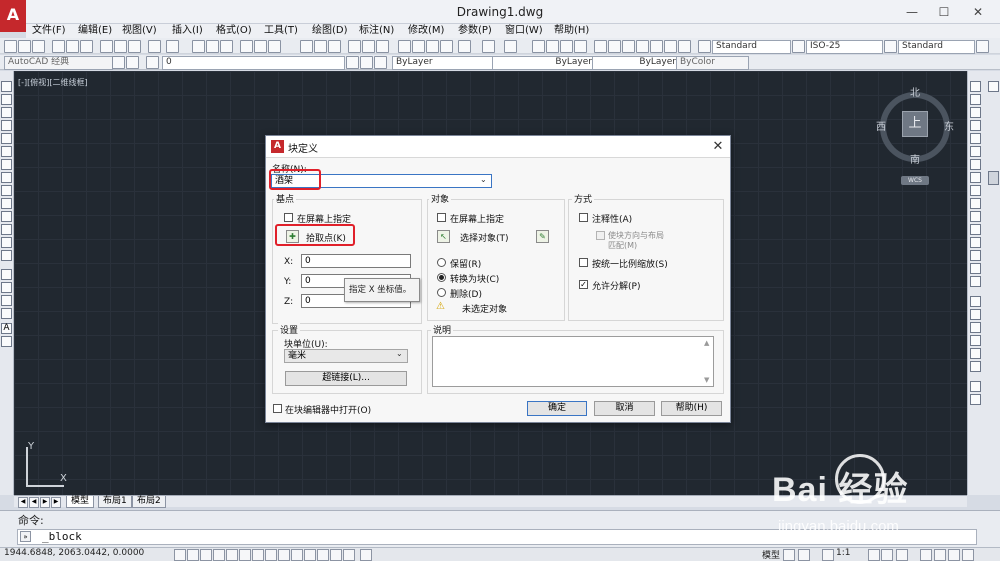  What do you see at coordinates (624, 408) in the screenshot?
I see `cancel-button: 取消` at bounding box center [624, 408].